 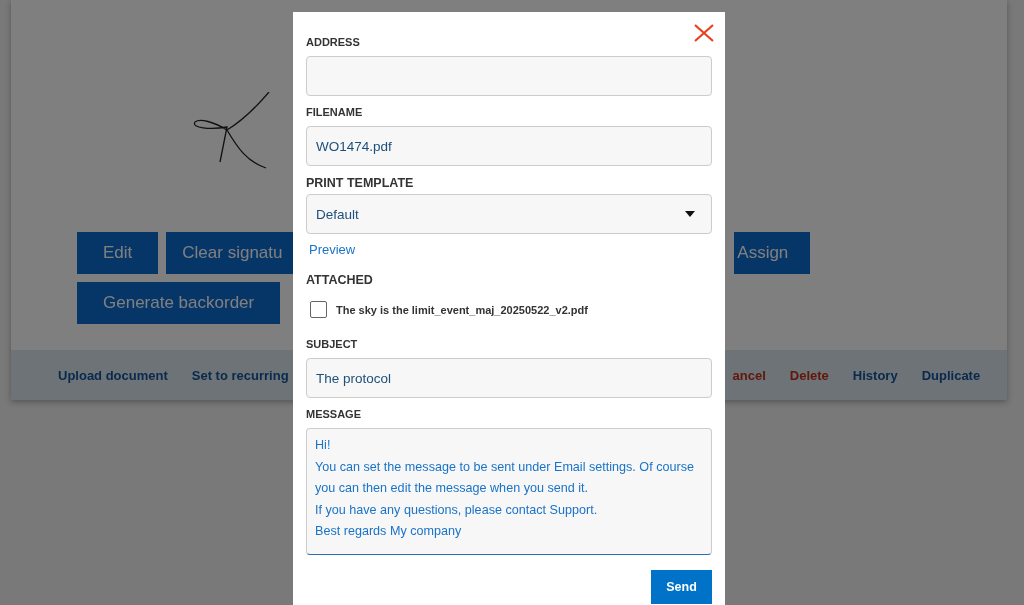 I want to click on action-link: ancel, so click(x=749, y=375).